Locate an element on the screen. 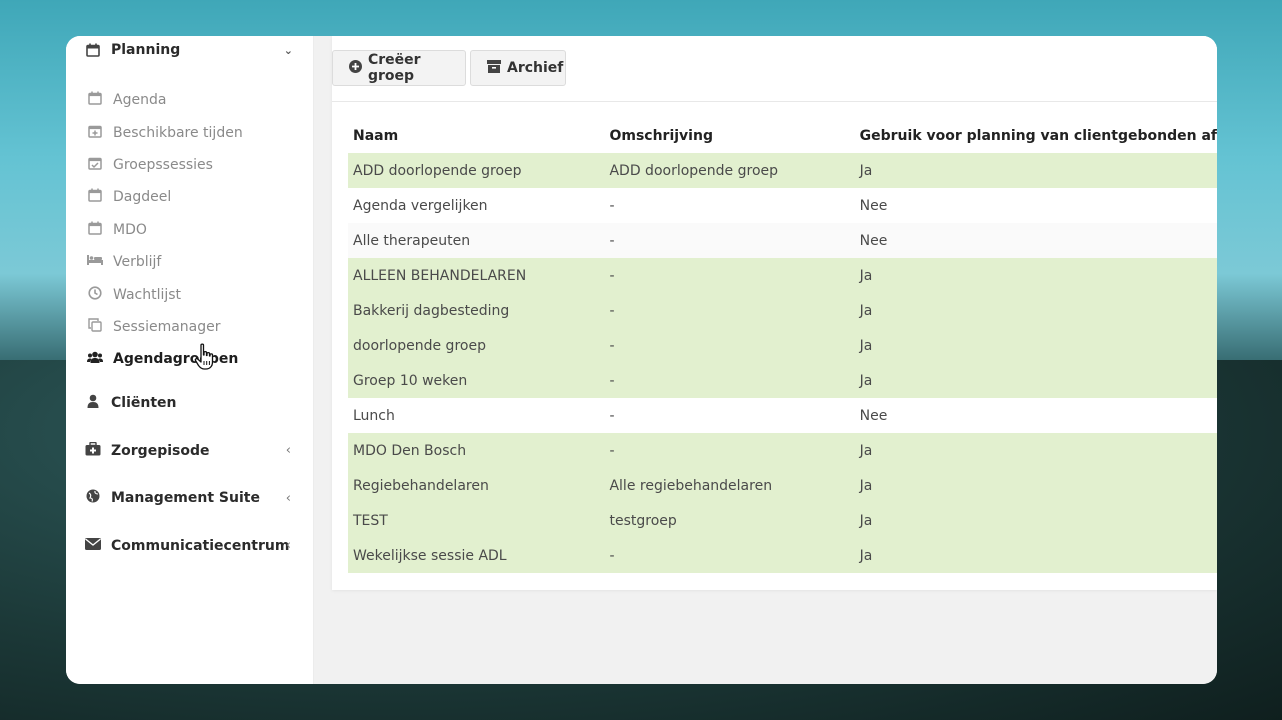 This screenshot has height=720, width=1282. medkit-icon is located at coordinates (93, 450).